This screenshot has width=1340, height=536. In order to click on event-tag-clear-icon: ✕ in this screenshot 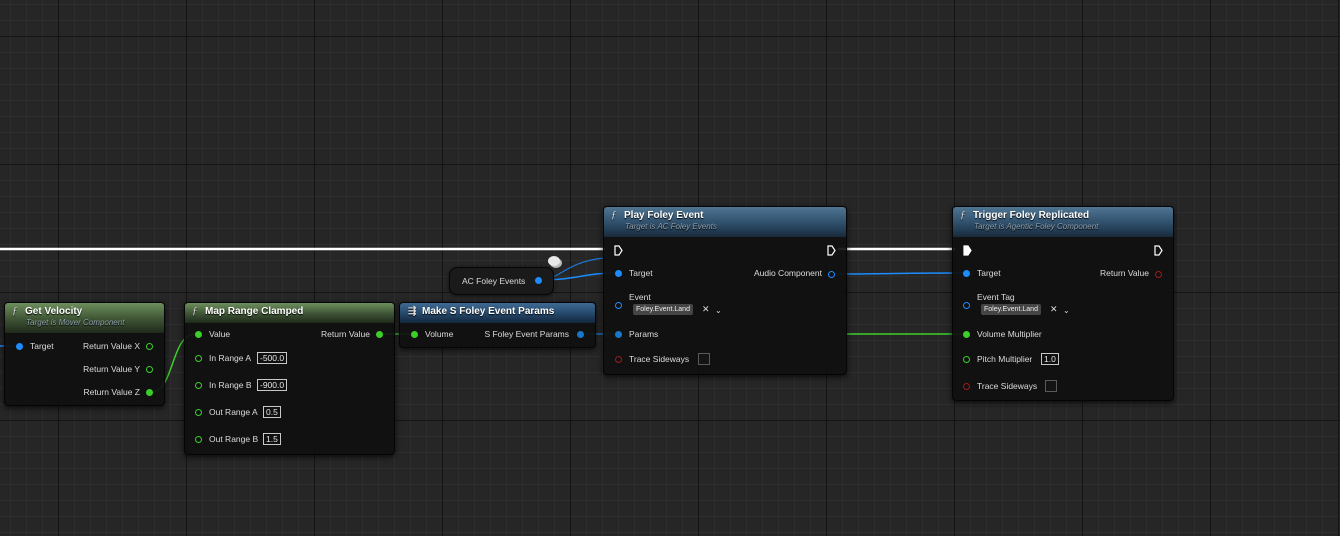, I will do `click(706, 309)`.